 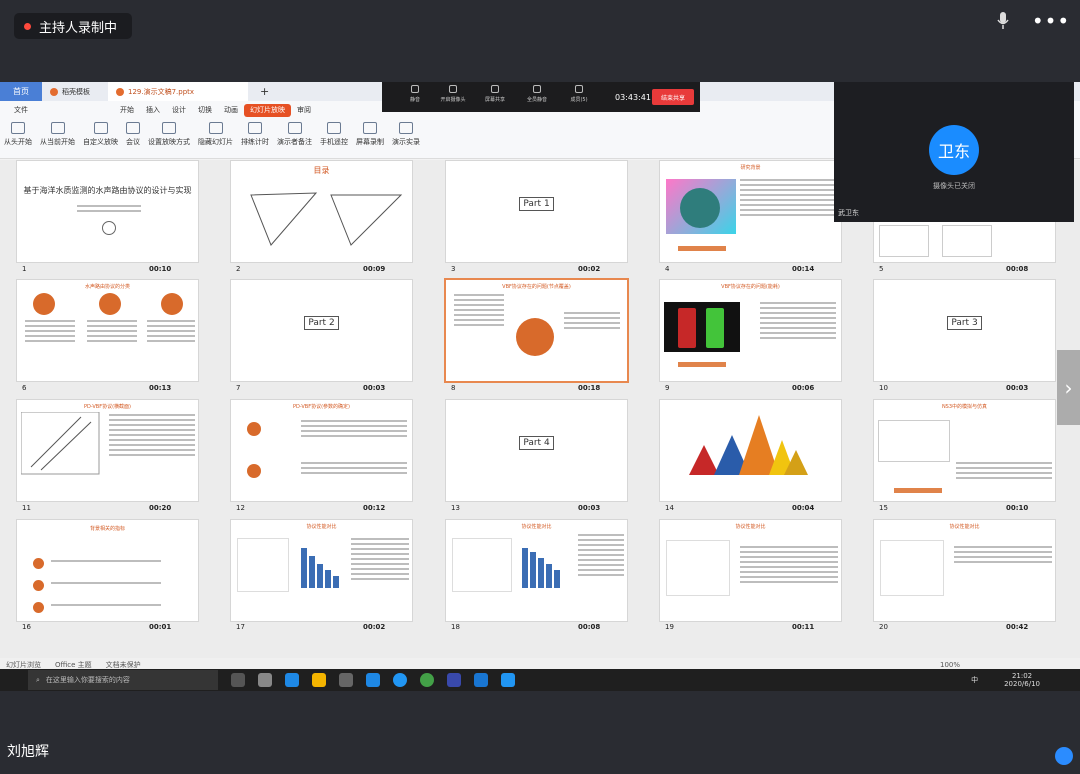 I want to click on taskbar-search: ⌕ 在这里输入你要搜索的内容, so click(x=123, y=680).